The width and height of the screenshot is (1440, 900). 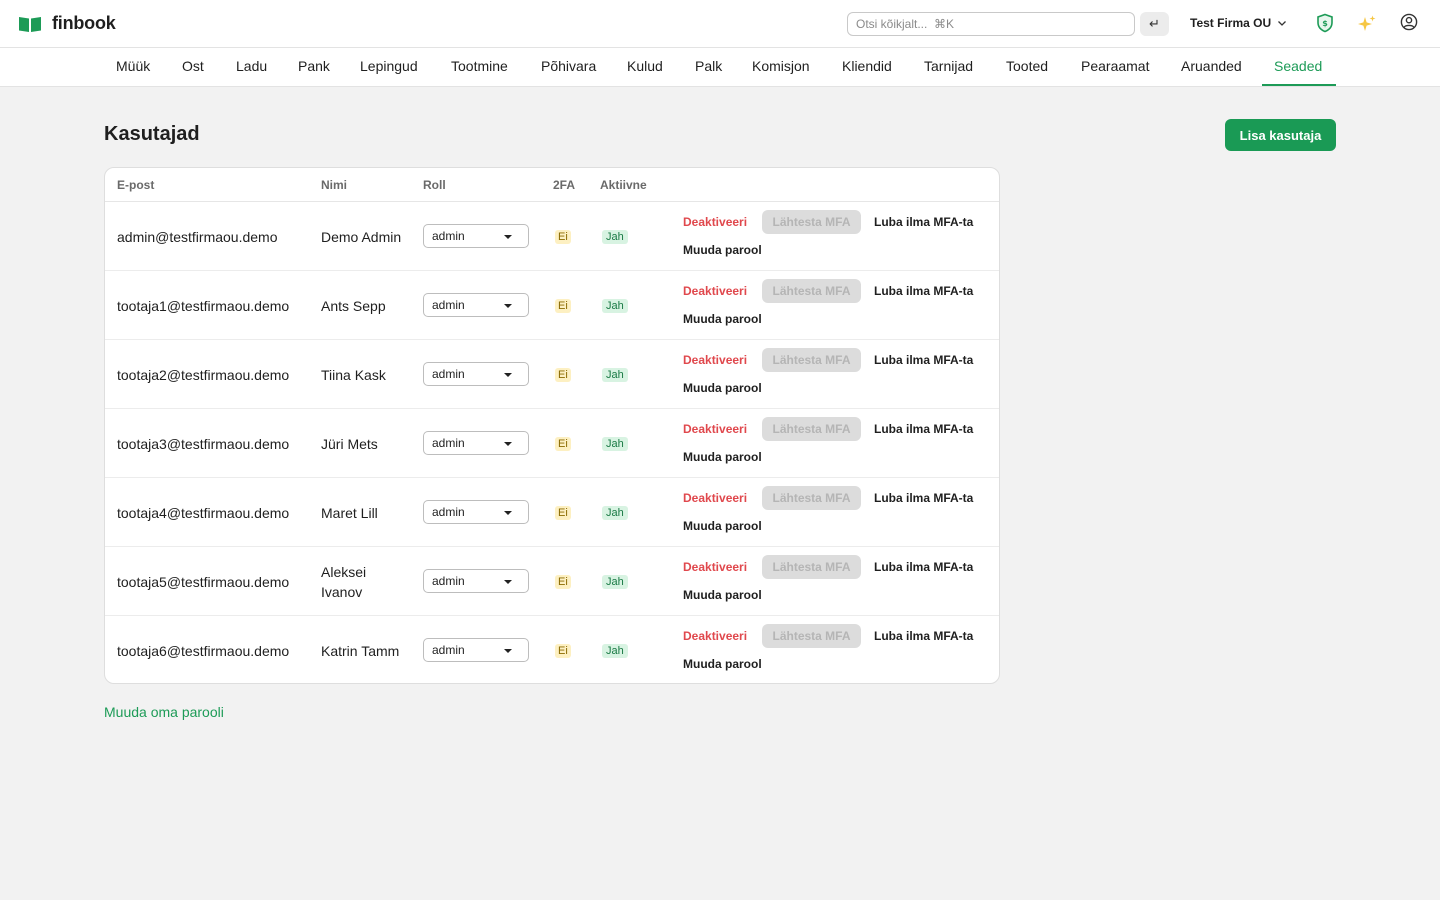 What do you see at coordinates (197, 236) in the screenshot?
I see `user-email: admin@testfirmaou.demo` at bounding box center [197, 236].